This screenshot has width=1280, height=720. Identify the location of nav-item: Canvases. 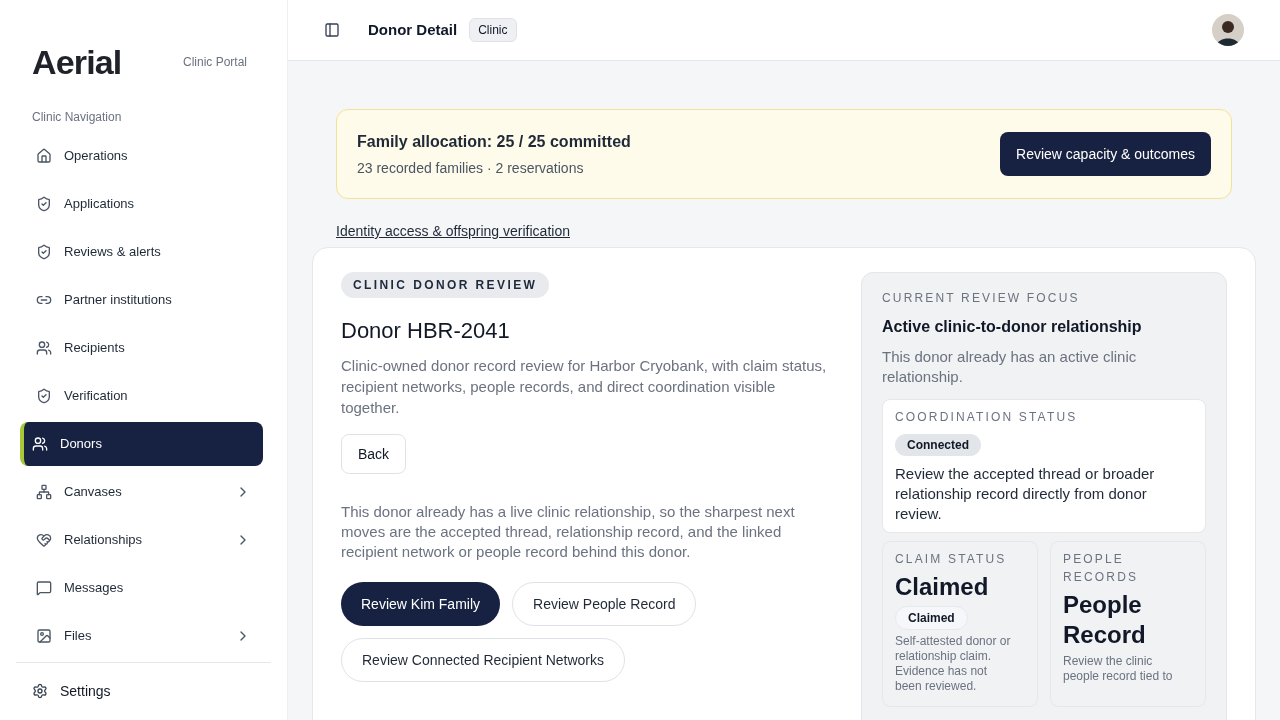
(143, 492).